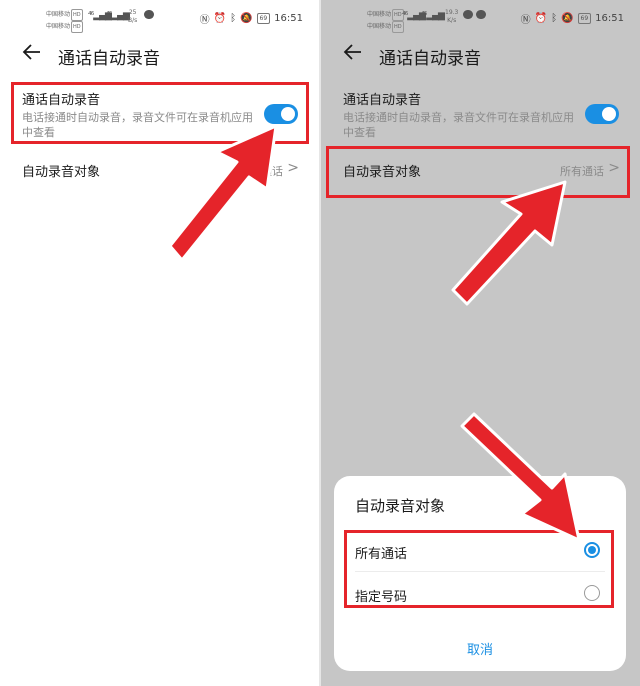  I want to click on network-speed: 19.3 K/s, so click(452, 16).